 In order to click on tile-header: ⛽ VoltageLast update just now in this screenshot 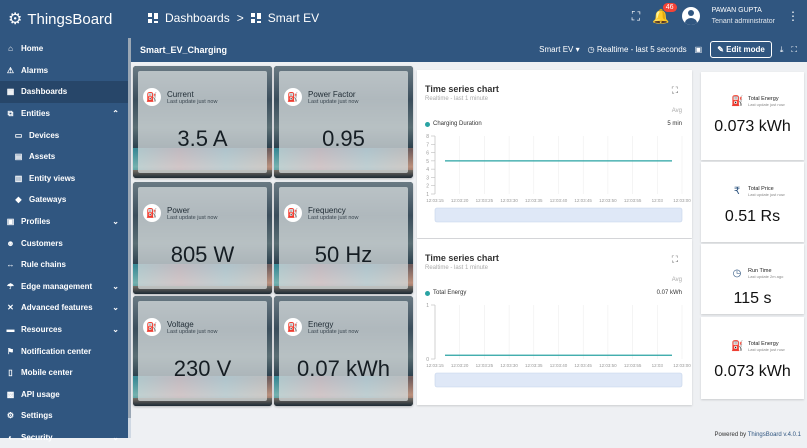, I will do `click(180, 327)`.